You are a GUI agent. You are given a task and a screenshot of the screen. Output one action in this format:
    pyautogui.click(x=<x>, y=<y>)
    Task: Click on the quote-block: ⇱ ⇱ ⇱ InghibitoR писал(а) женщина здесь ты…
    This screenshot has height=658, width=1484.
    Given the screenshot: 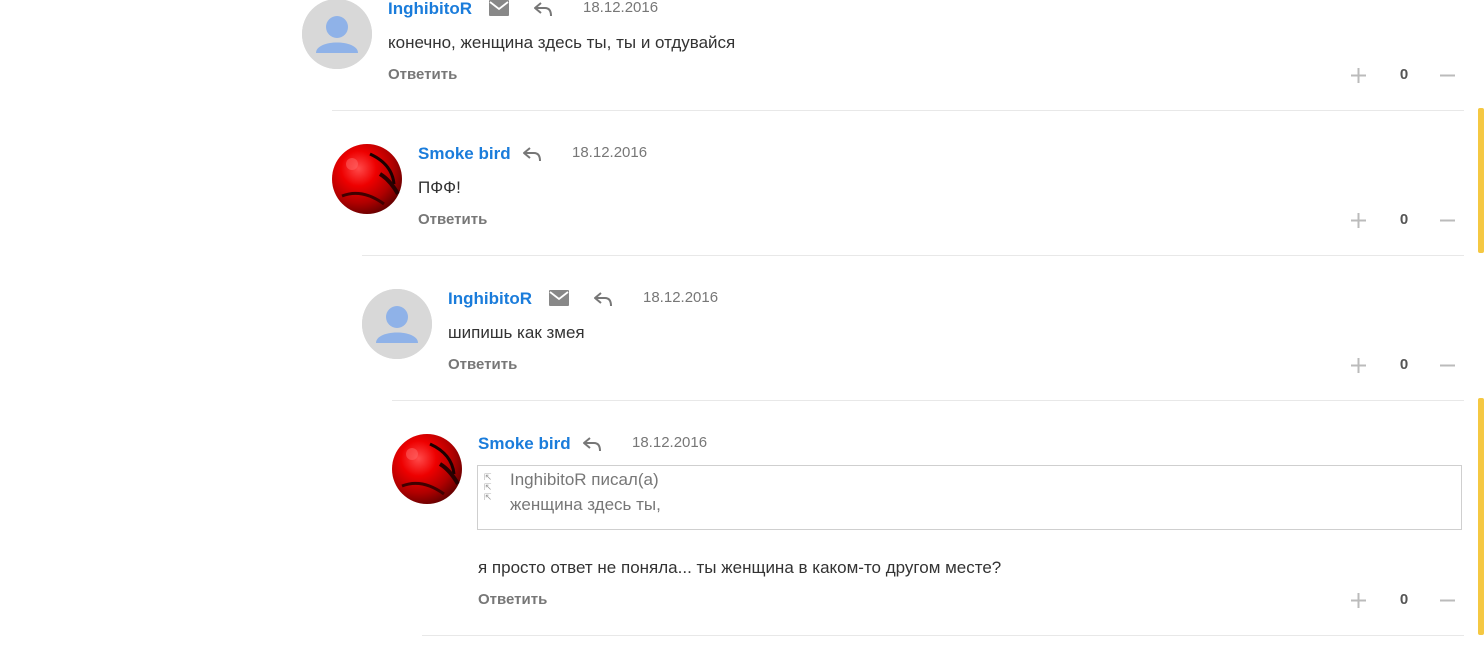 What is the action you would take?
    pyautogui.click(x=969, y=497)
    